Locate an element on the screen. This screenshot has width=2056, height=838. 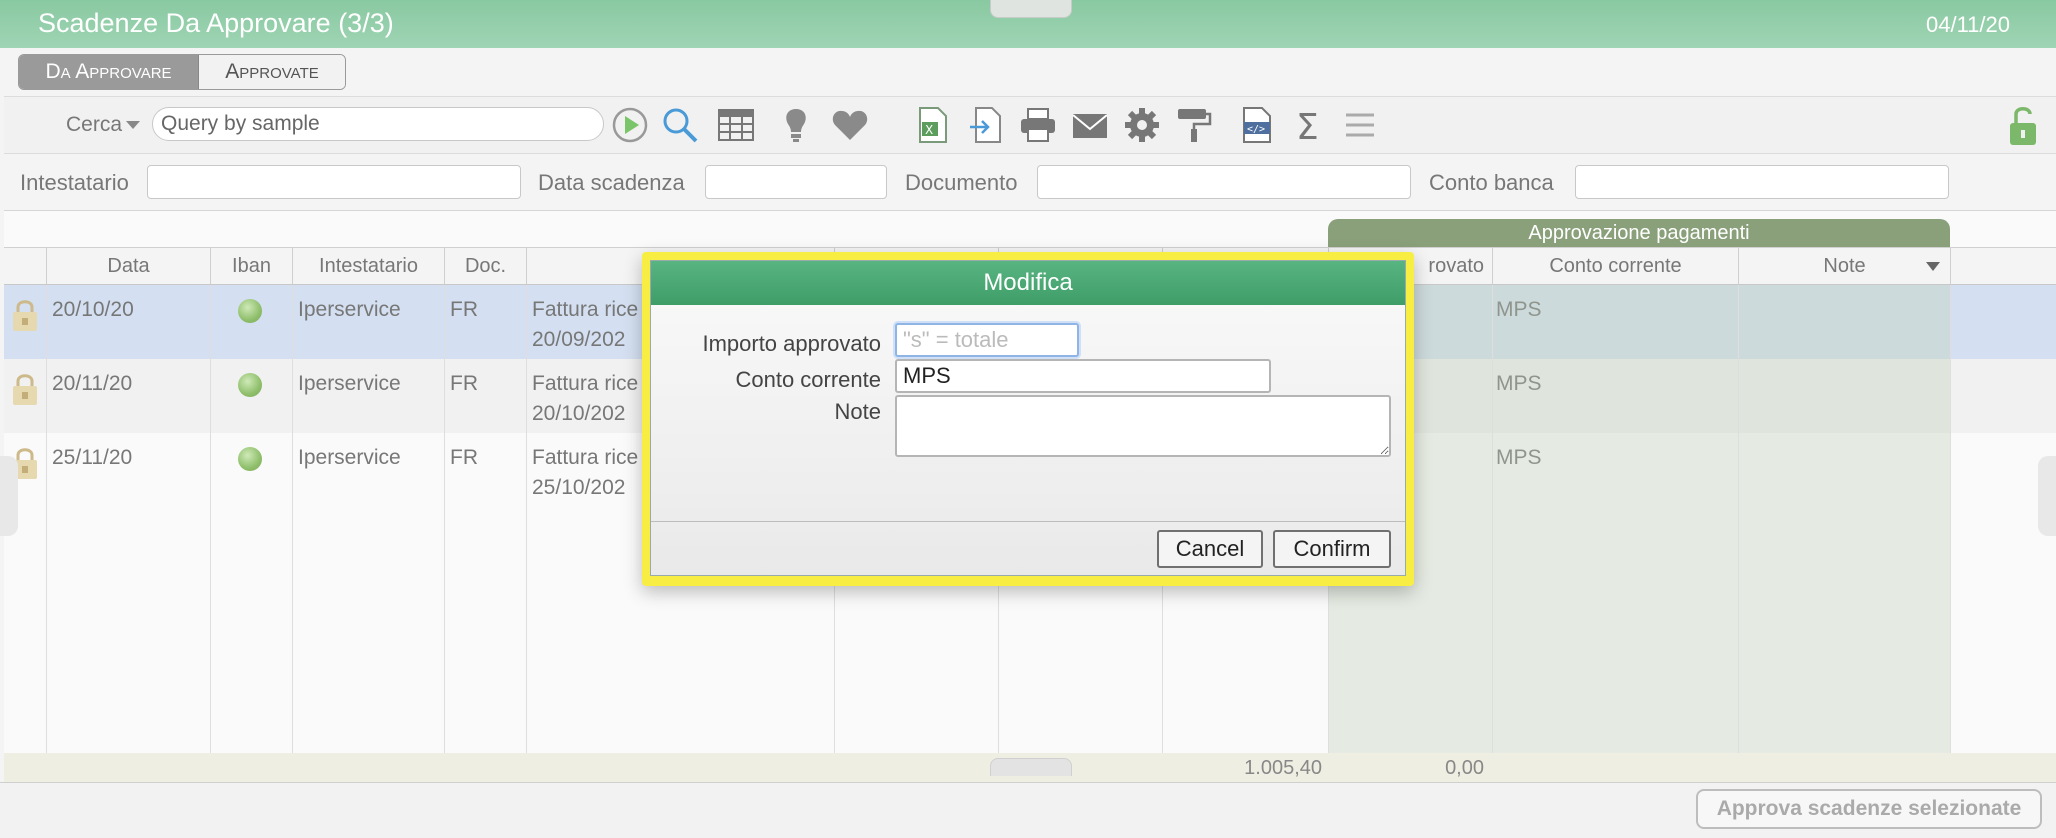
cell-data: 25/11/20 is located at coordinates (92, 457).